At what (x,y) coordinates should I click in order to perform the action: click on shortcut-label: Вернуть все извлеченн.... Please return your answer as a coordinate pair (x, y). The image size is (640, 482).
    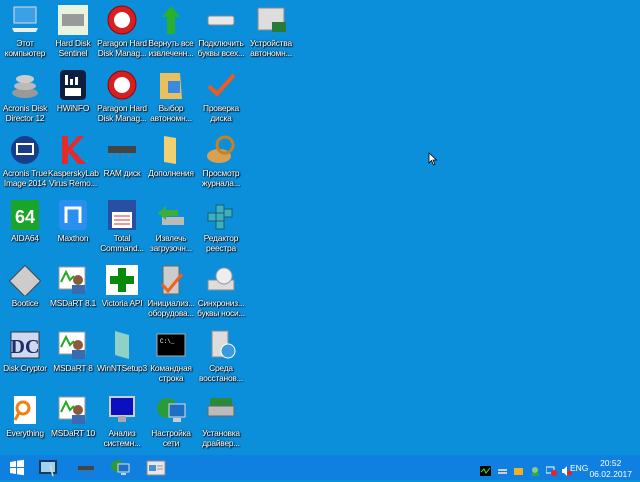
    Looking at the image, I should click on (171, 48).